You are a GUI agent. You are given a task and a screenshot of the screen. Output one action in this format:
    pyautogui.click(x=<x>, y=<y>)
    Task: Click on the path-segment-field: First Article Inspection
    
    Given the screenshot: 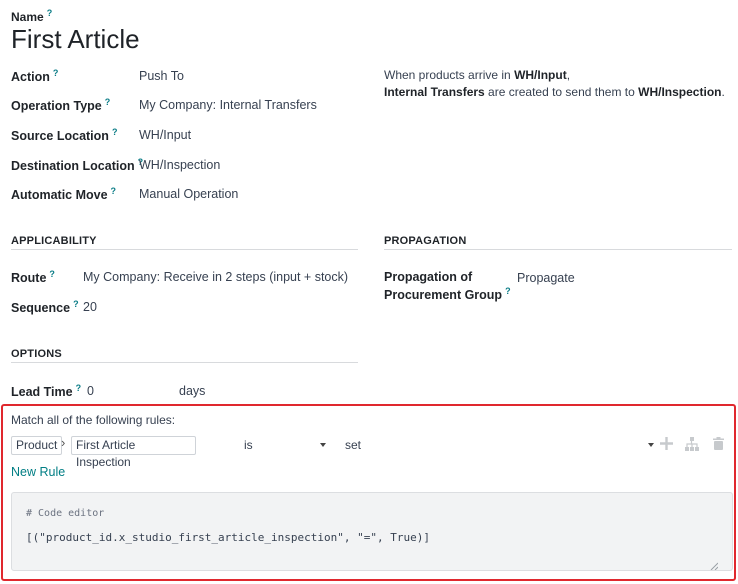 What is the action you would take?
    pyautogui.click(x=133, y=452)
    